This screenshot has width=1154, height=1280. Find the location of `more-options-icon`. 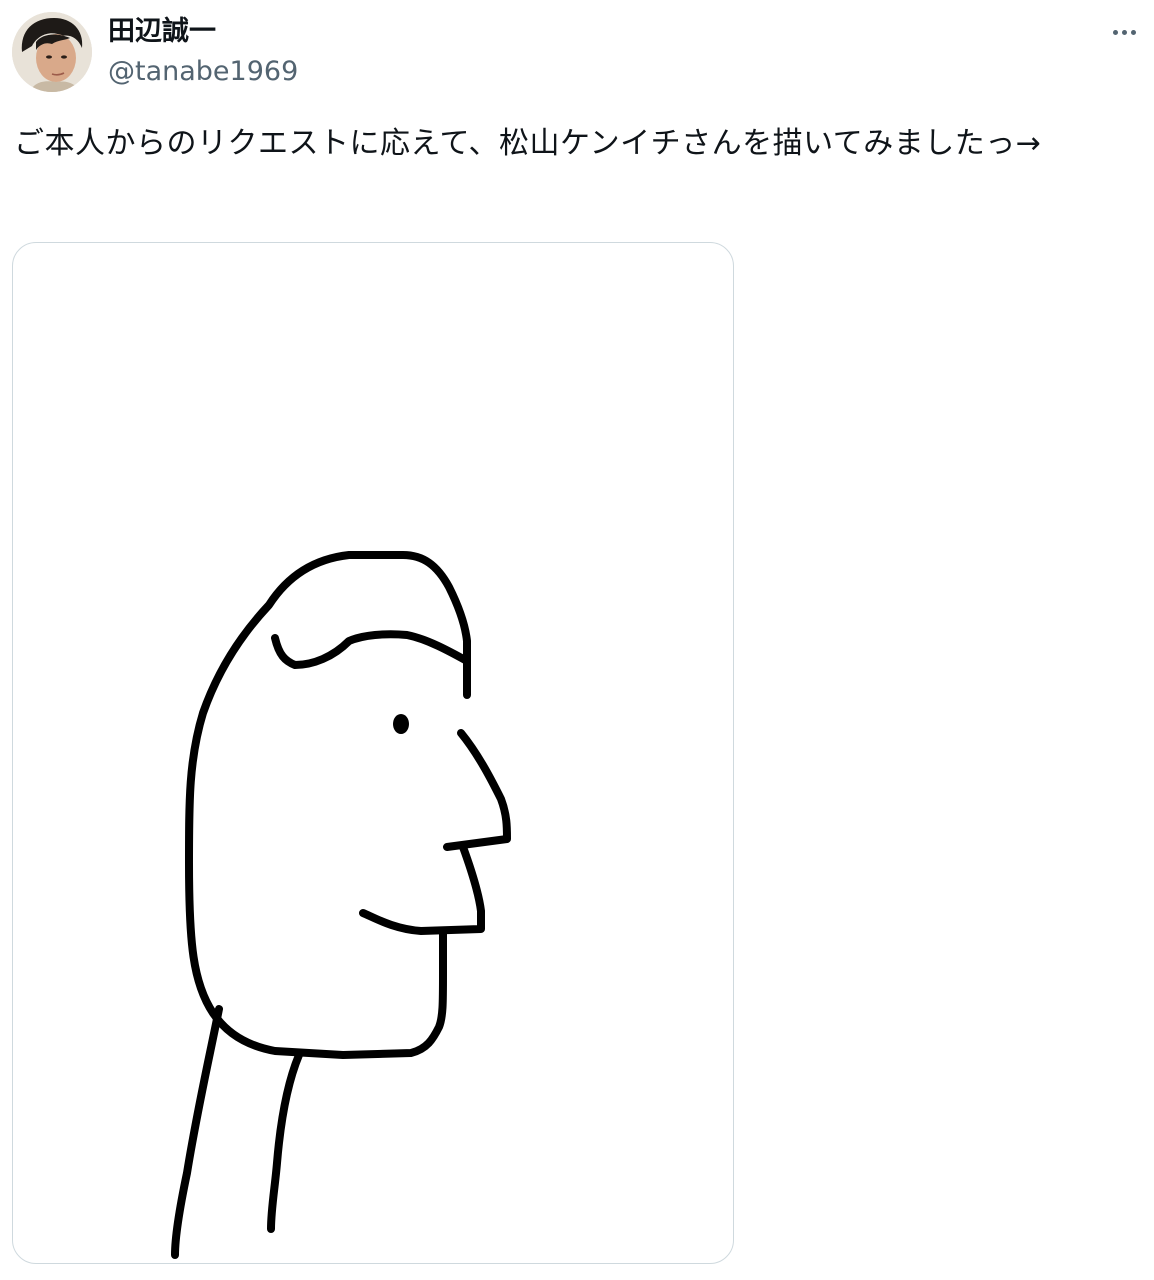

more-options-icon is located at coordinates (1124, 32).